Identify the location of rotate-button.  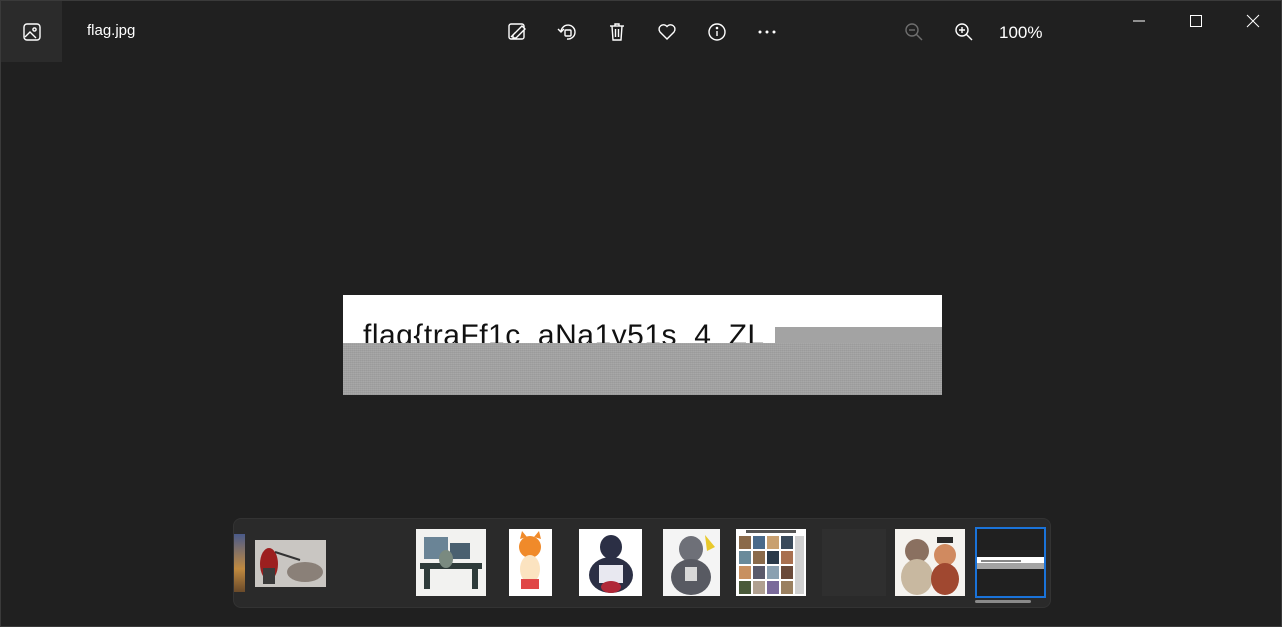
(567, 32).